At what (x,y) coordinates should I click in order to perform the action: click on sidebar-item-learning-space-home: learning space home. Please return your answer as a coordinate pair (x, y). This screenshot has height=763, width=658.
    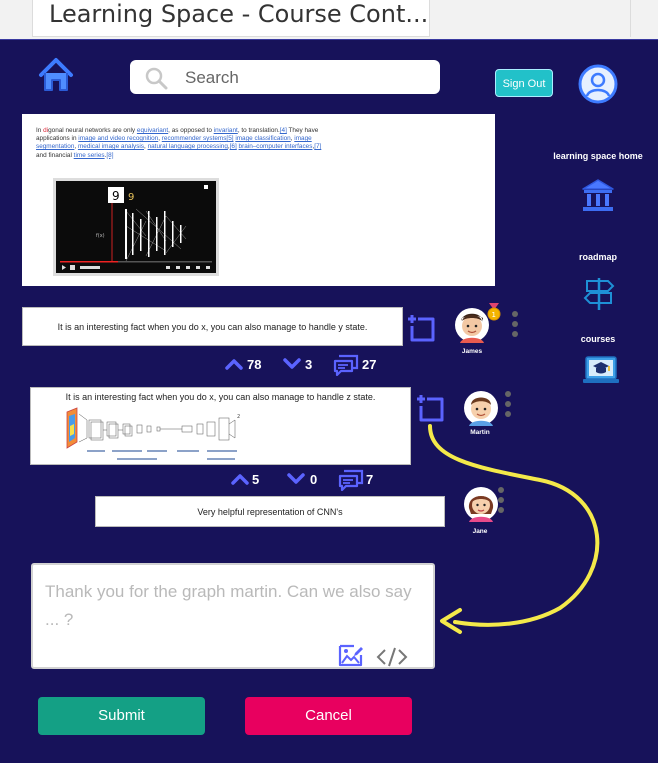
    Looking at the image, I should click on (598, 156).